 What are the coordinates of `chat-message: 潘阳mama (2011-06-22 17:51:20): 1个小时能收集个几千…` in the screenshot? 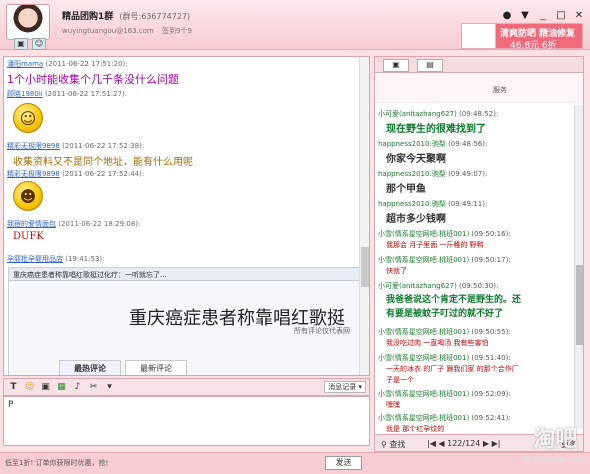 It's located at (93, 73).